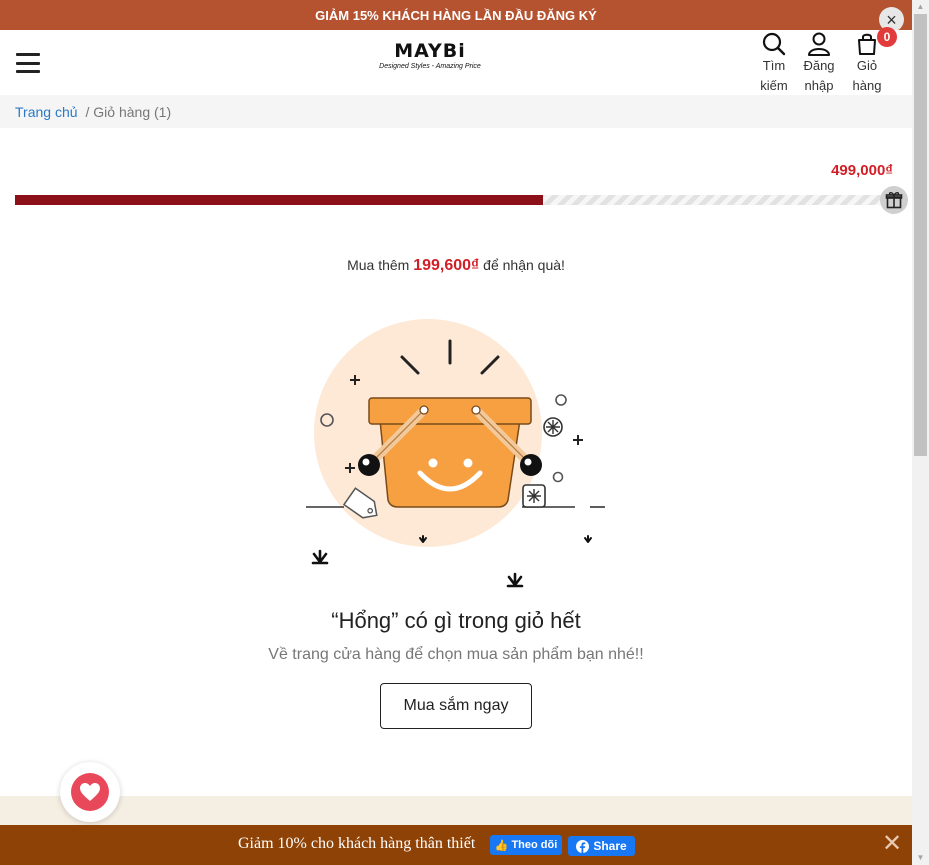 The image size is (929, 865). I want to click on gift-button, so click(894, 200).